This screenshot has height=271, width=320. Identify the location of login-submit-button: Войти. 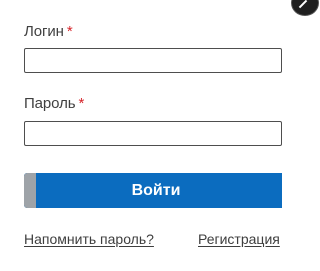
(153, 190).